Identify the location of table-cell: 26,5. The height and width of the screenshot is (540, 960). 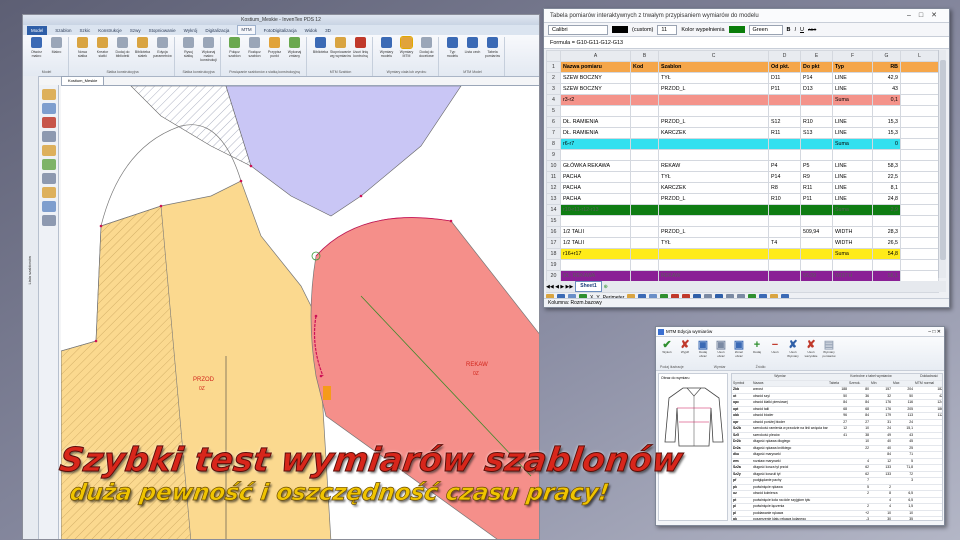
(886, 243).